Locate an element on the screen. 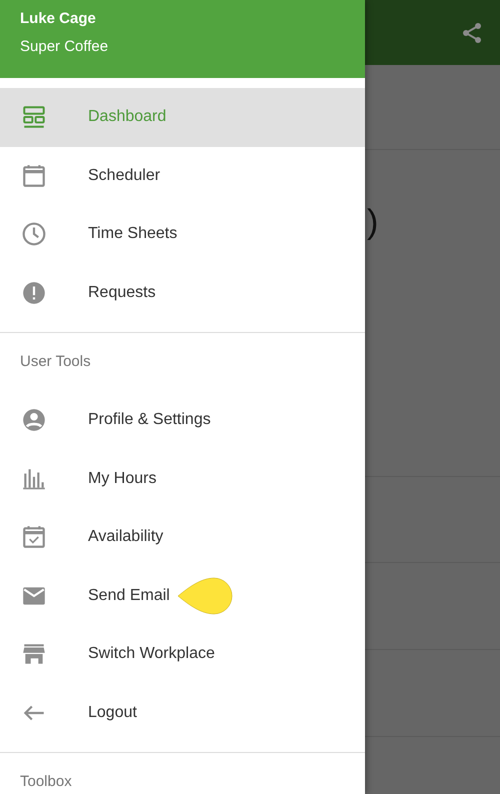 This screenshot has height=794, width=500. user-name: Luke Cage is located at coordinates (58, 19).